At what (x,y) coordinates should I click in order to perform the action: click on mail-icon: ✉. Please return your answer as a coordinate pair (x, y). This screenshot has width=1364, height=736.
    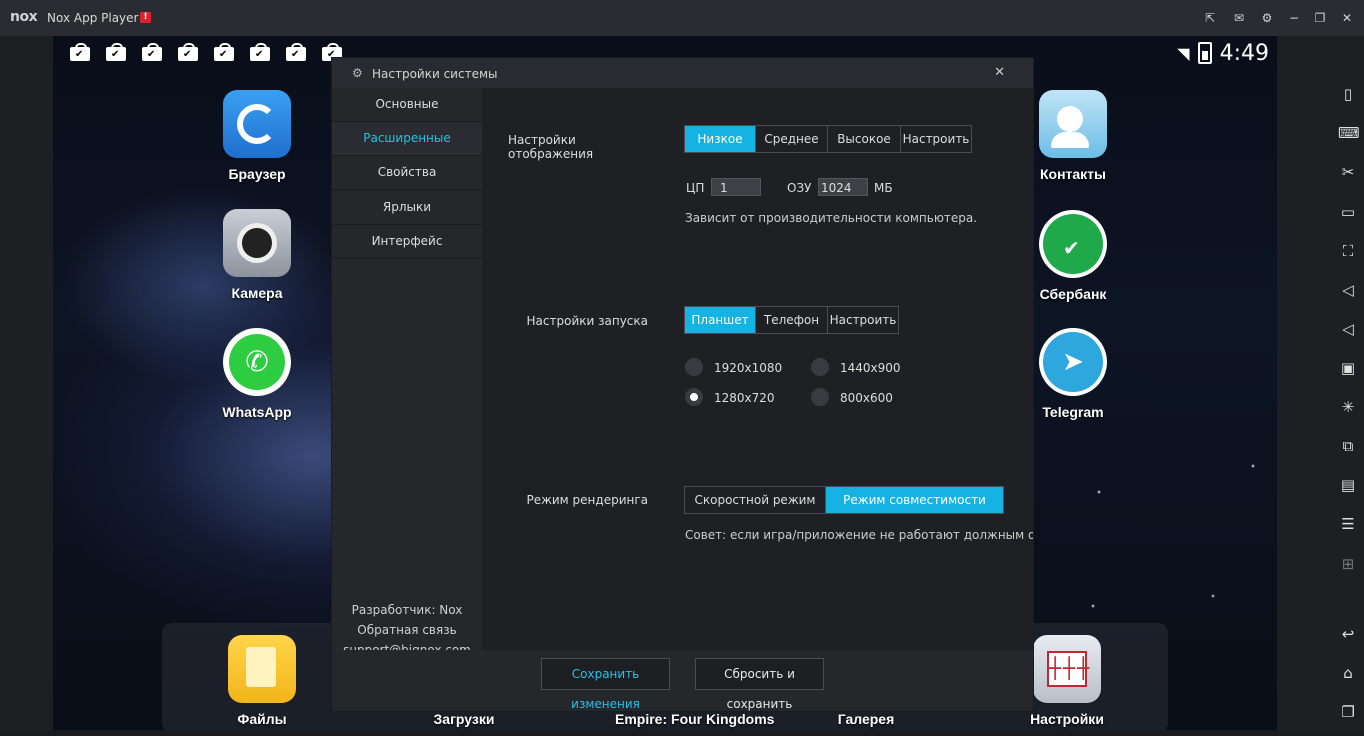
    Looking at the image, I should click on (1239, 18).